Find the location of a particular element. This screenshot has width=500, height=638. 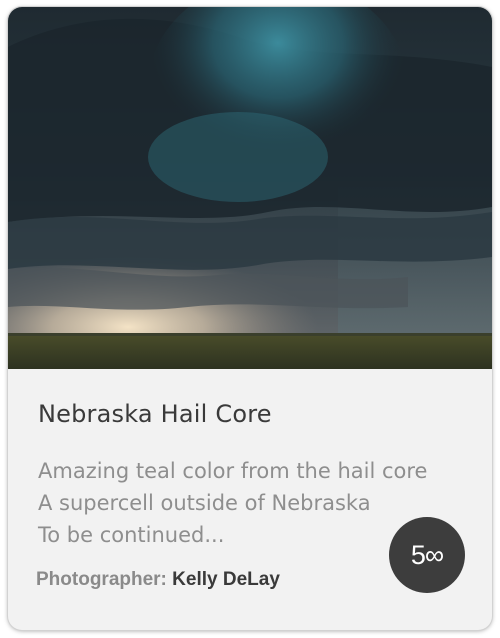

photo-title: Nebraska Hail Core is located at coordinates (155, 414).